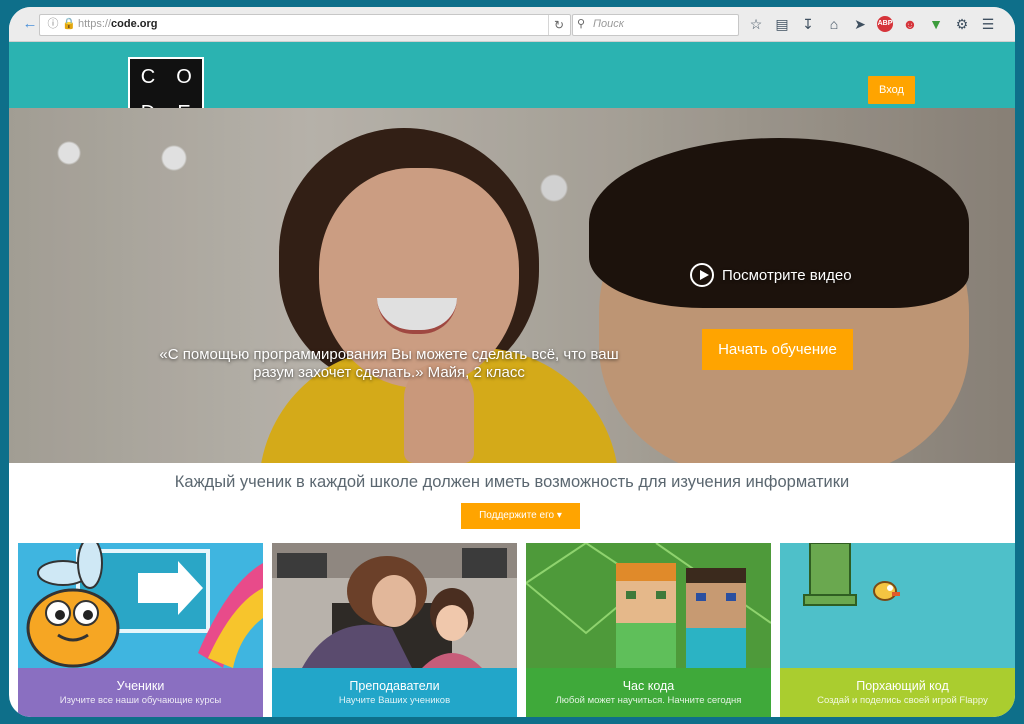 This screenshot has height=724, width=1024. Describe the element at coordinates (902, 700) in the screenshot. I see `tile-flappy-code-subtitle: Создай и поделись своей игрой Flappy` at that location.